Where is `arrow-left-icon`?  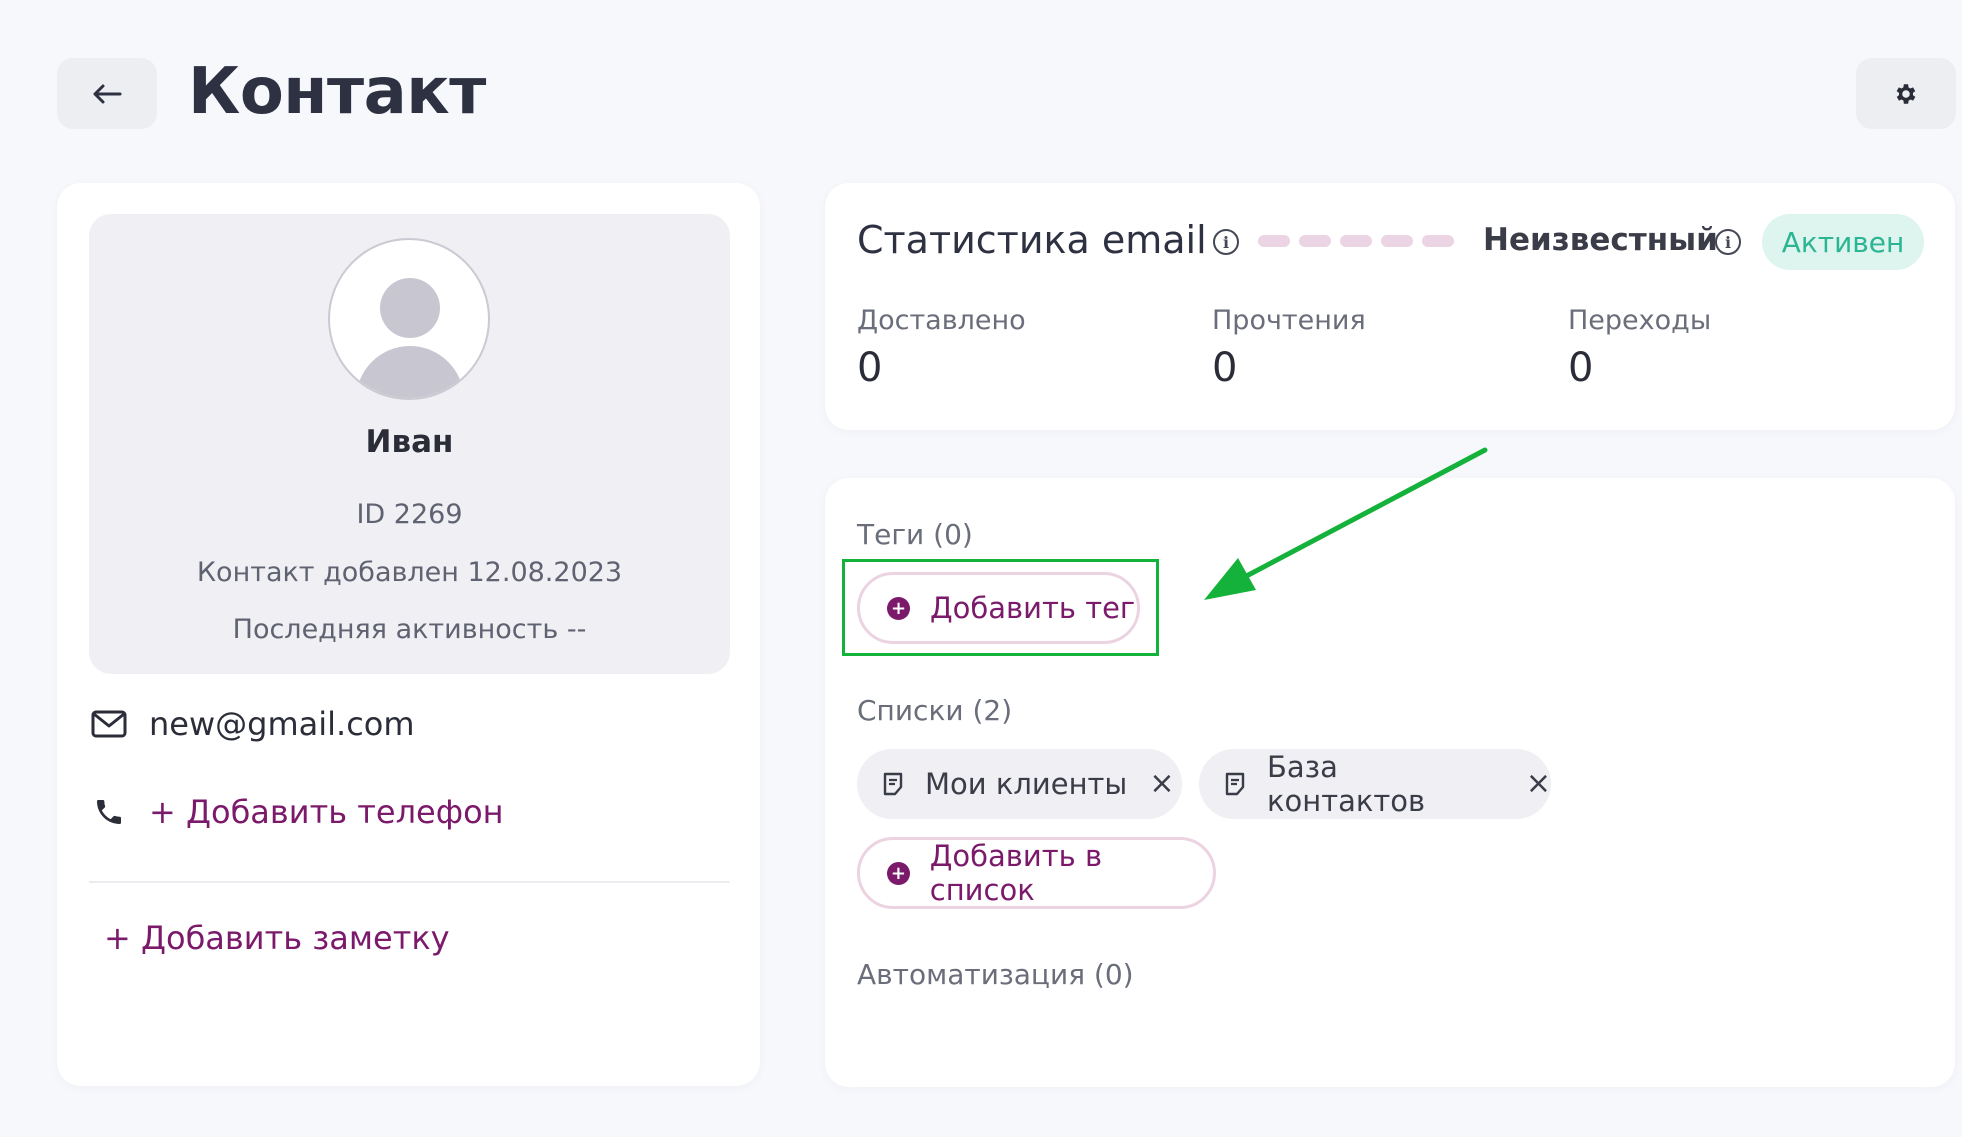 arrow-left-icon is located at coordinates (107, 93).